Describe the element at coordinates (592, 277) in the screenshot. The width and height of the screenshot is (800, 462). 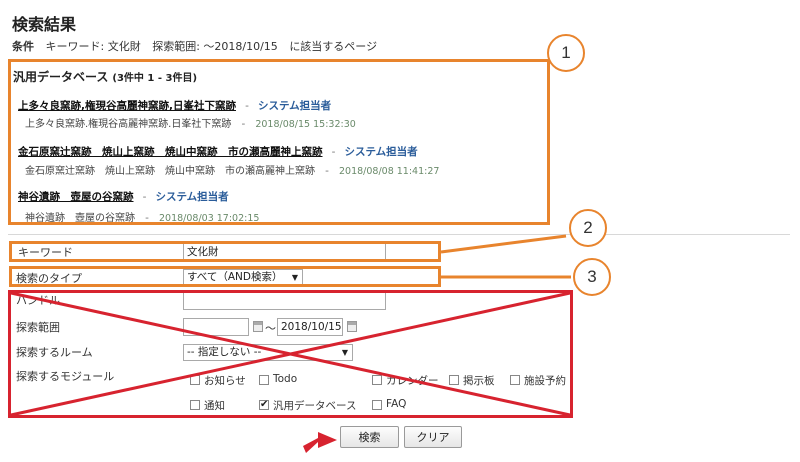
I see `callout-badge-3: 3` at that location.